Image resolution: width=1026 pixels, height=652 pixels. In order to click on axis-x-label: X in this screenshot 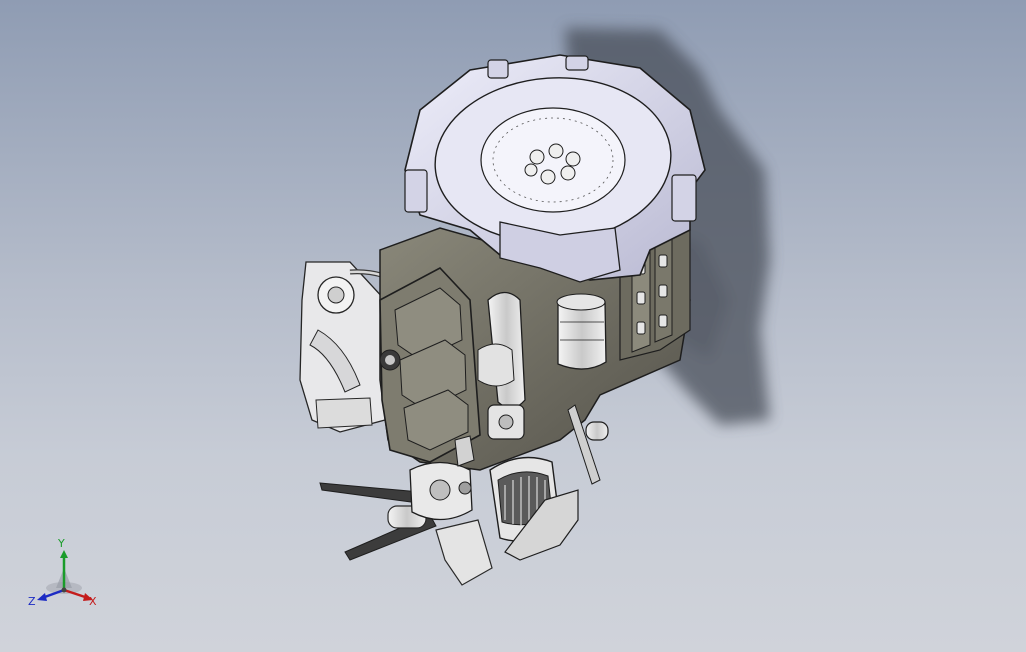, I will do `click(93, 601)`.